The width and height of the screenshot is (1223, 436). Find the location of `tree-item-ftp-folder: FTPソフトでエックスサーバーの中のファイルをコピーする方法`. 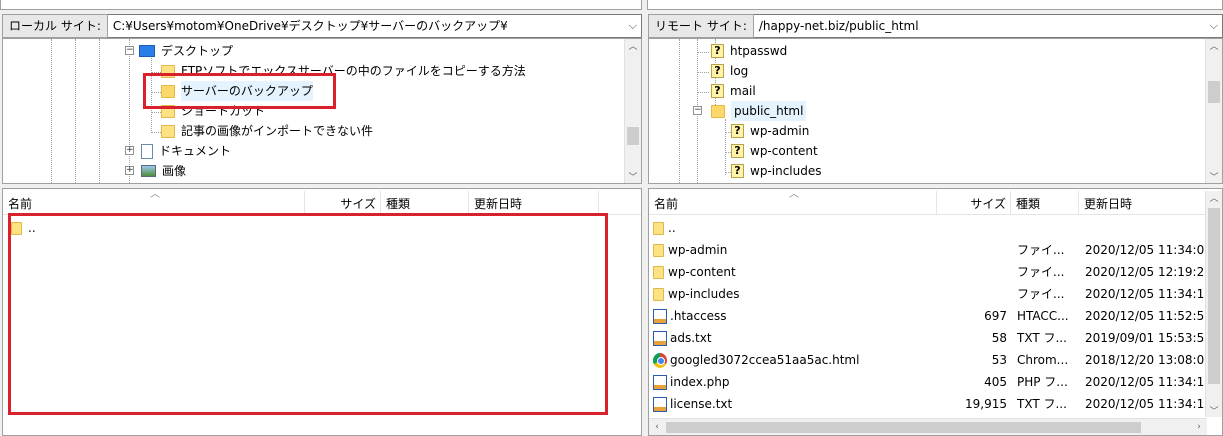

tree-item-ftp-folder: FTPソフトでエックスサーバーの中のファイルをコピーする方法 is located at coordinates (343, 71).